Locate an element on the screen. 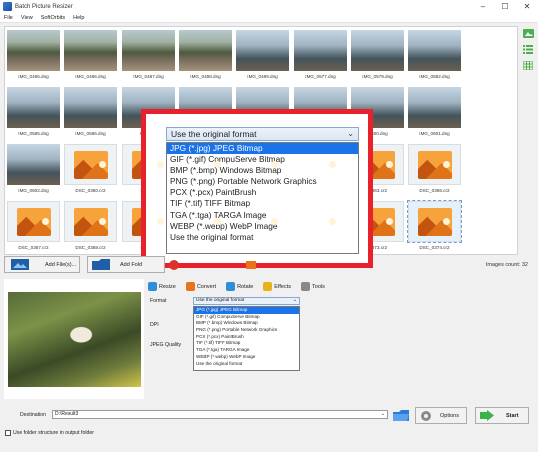 This screenshot has height=452, width=538. table-view-icon is located at coordinates (528, 65).